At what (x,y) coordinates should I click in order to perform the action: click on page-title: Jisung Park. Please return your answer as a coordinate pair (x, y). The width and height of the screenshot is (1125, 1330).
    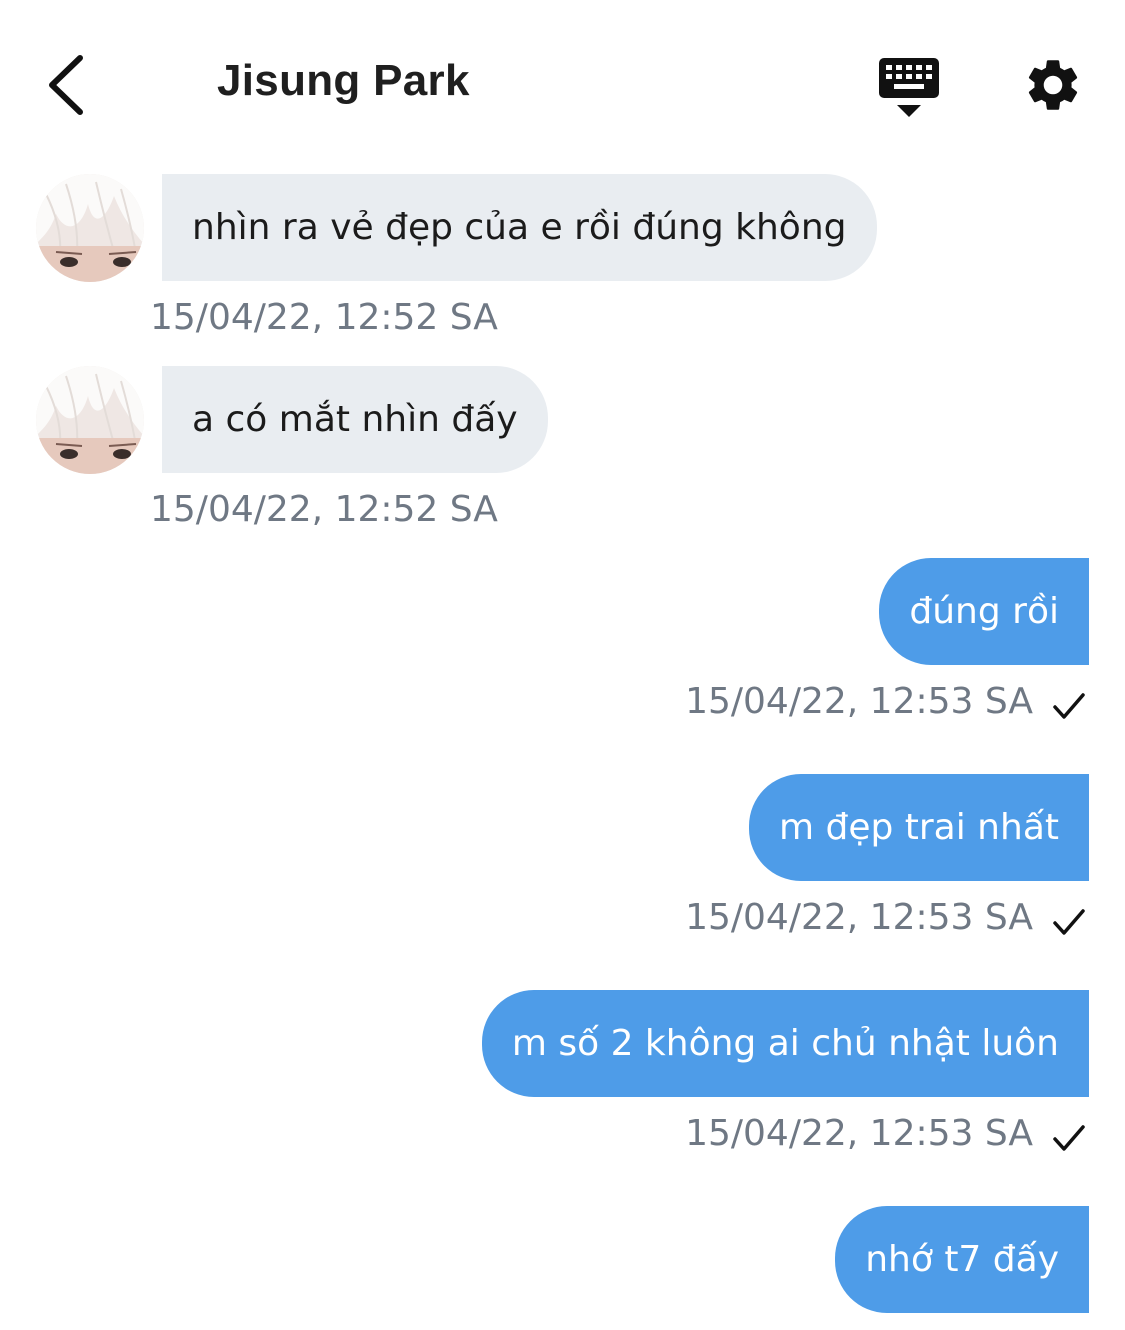
    Looking at the image, I should click on (343, 80).